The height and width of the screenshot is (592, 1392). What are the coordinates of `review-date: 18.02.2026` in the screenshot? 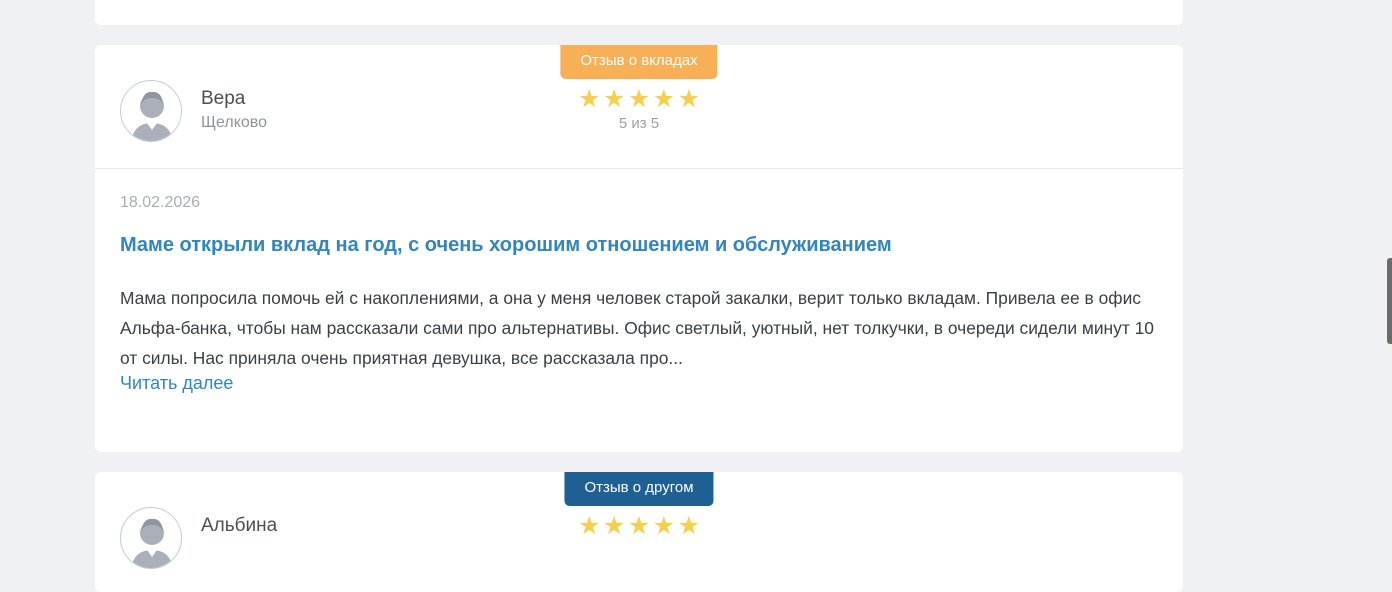 It's located at (160, 202).